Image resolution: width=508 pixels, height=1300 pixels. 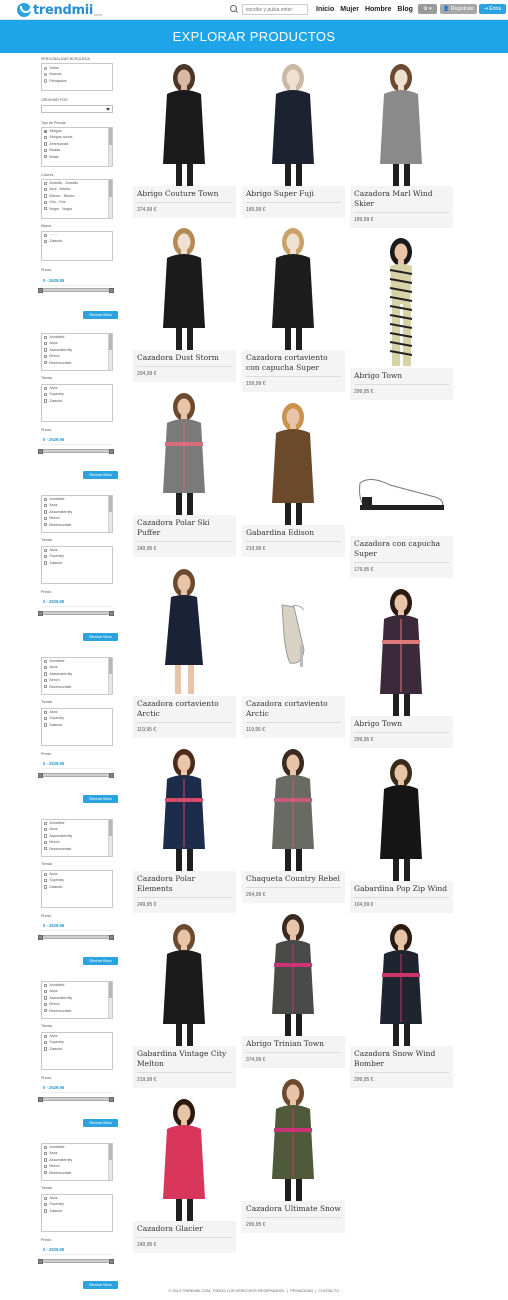 I want to click on product-card: Cazadora Dust Storm 204,99 €, so click(x=184, y=303).